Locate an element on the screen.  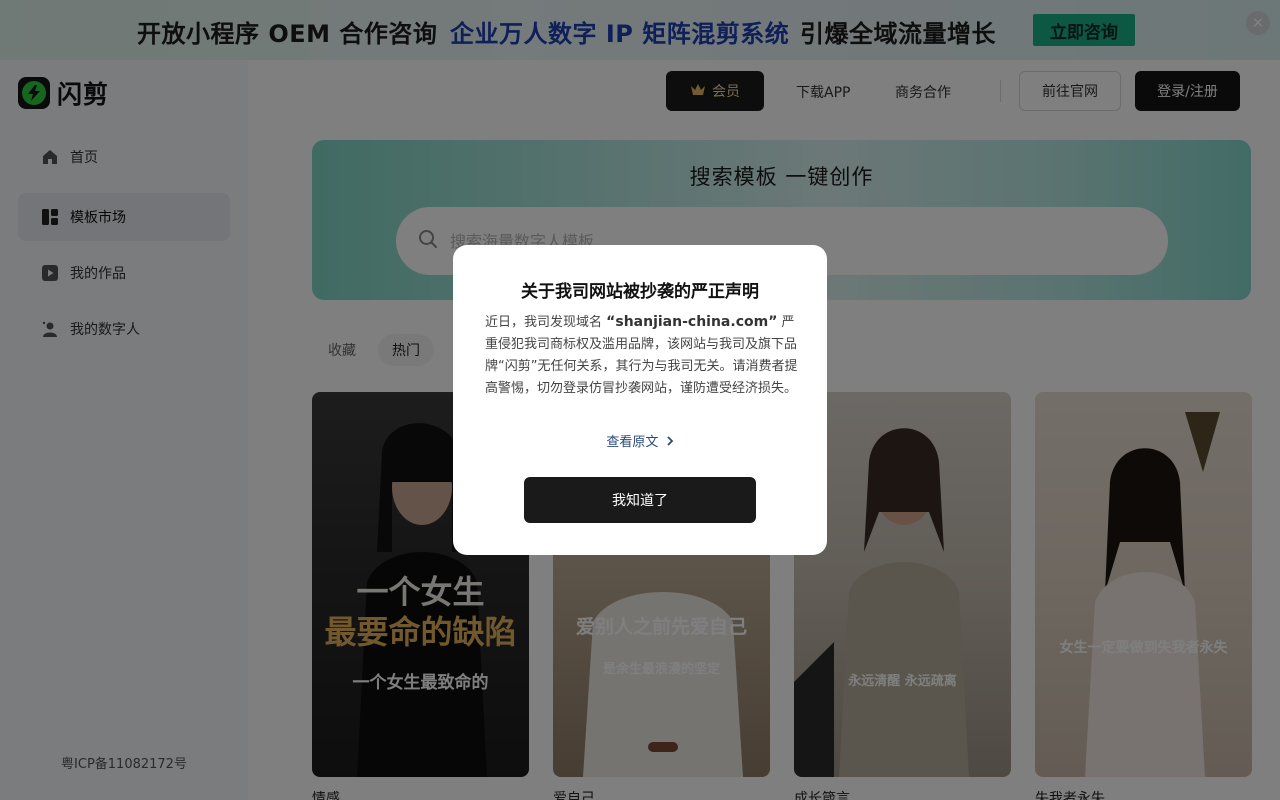
modal-body-prefix: 近日，我司发现域名 is located at coordinates (544, 322).